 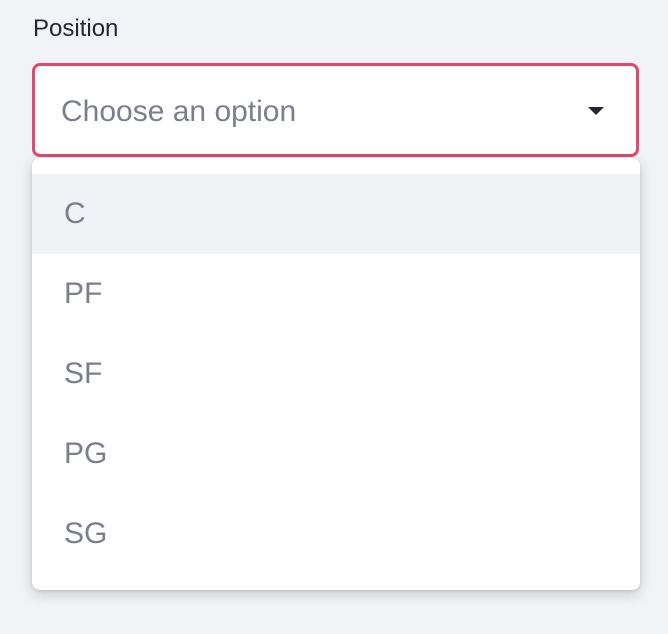 I want to click on option-pf: PF, so click(x=336, y=294).